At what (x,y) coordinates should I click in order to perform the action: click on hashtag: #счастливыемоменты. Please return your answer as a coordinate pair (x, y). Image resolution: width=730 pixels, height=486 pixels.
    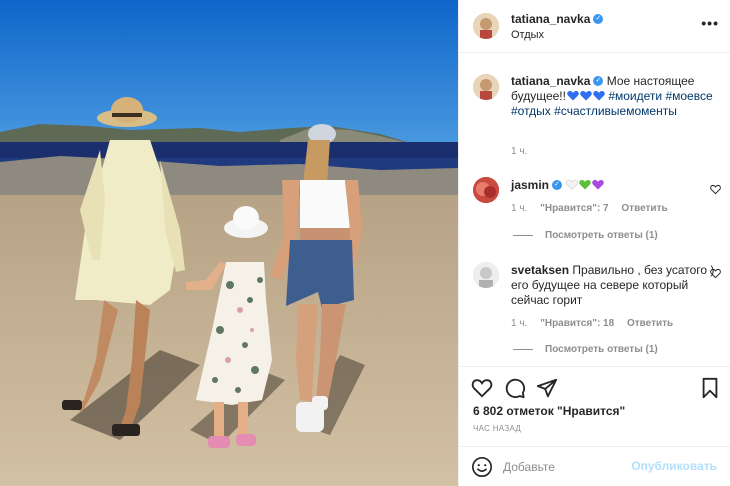
    Looking at the image, I should click on (615, 111).